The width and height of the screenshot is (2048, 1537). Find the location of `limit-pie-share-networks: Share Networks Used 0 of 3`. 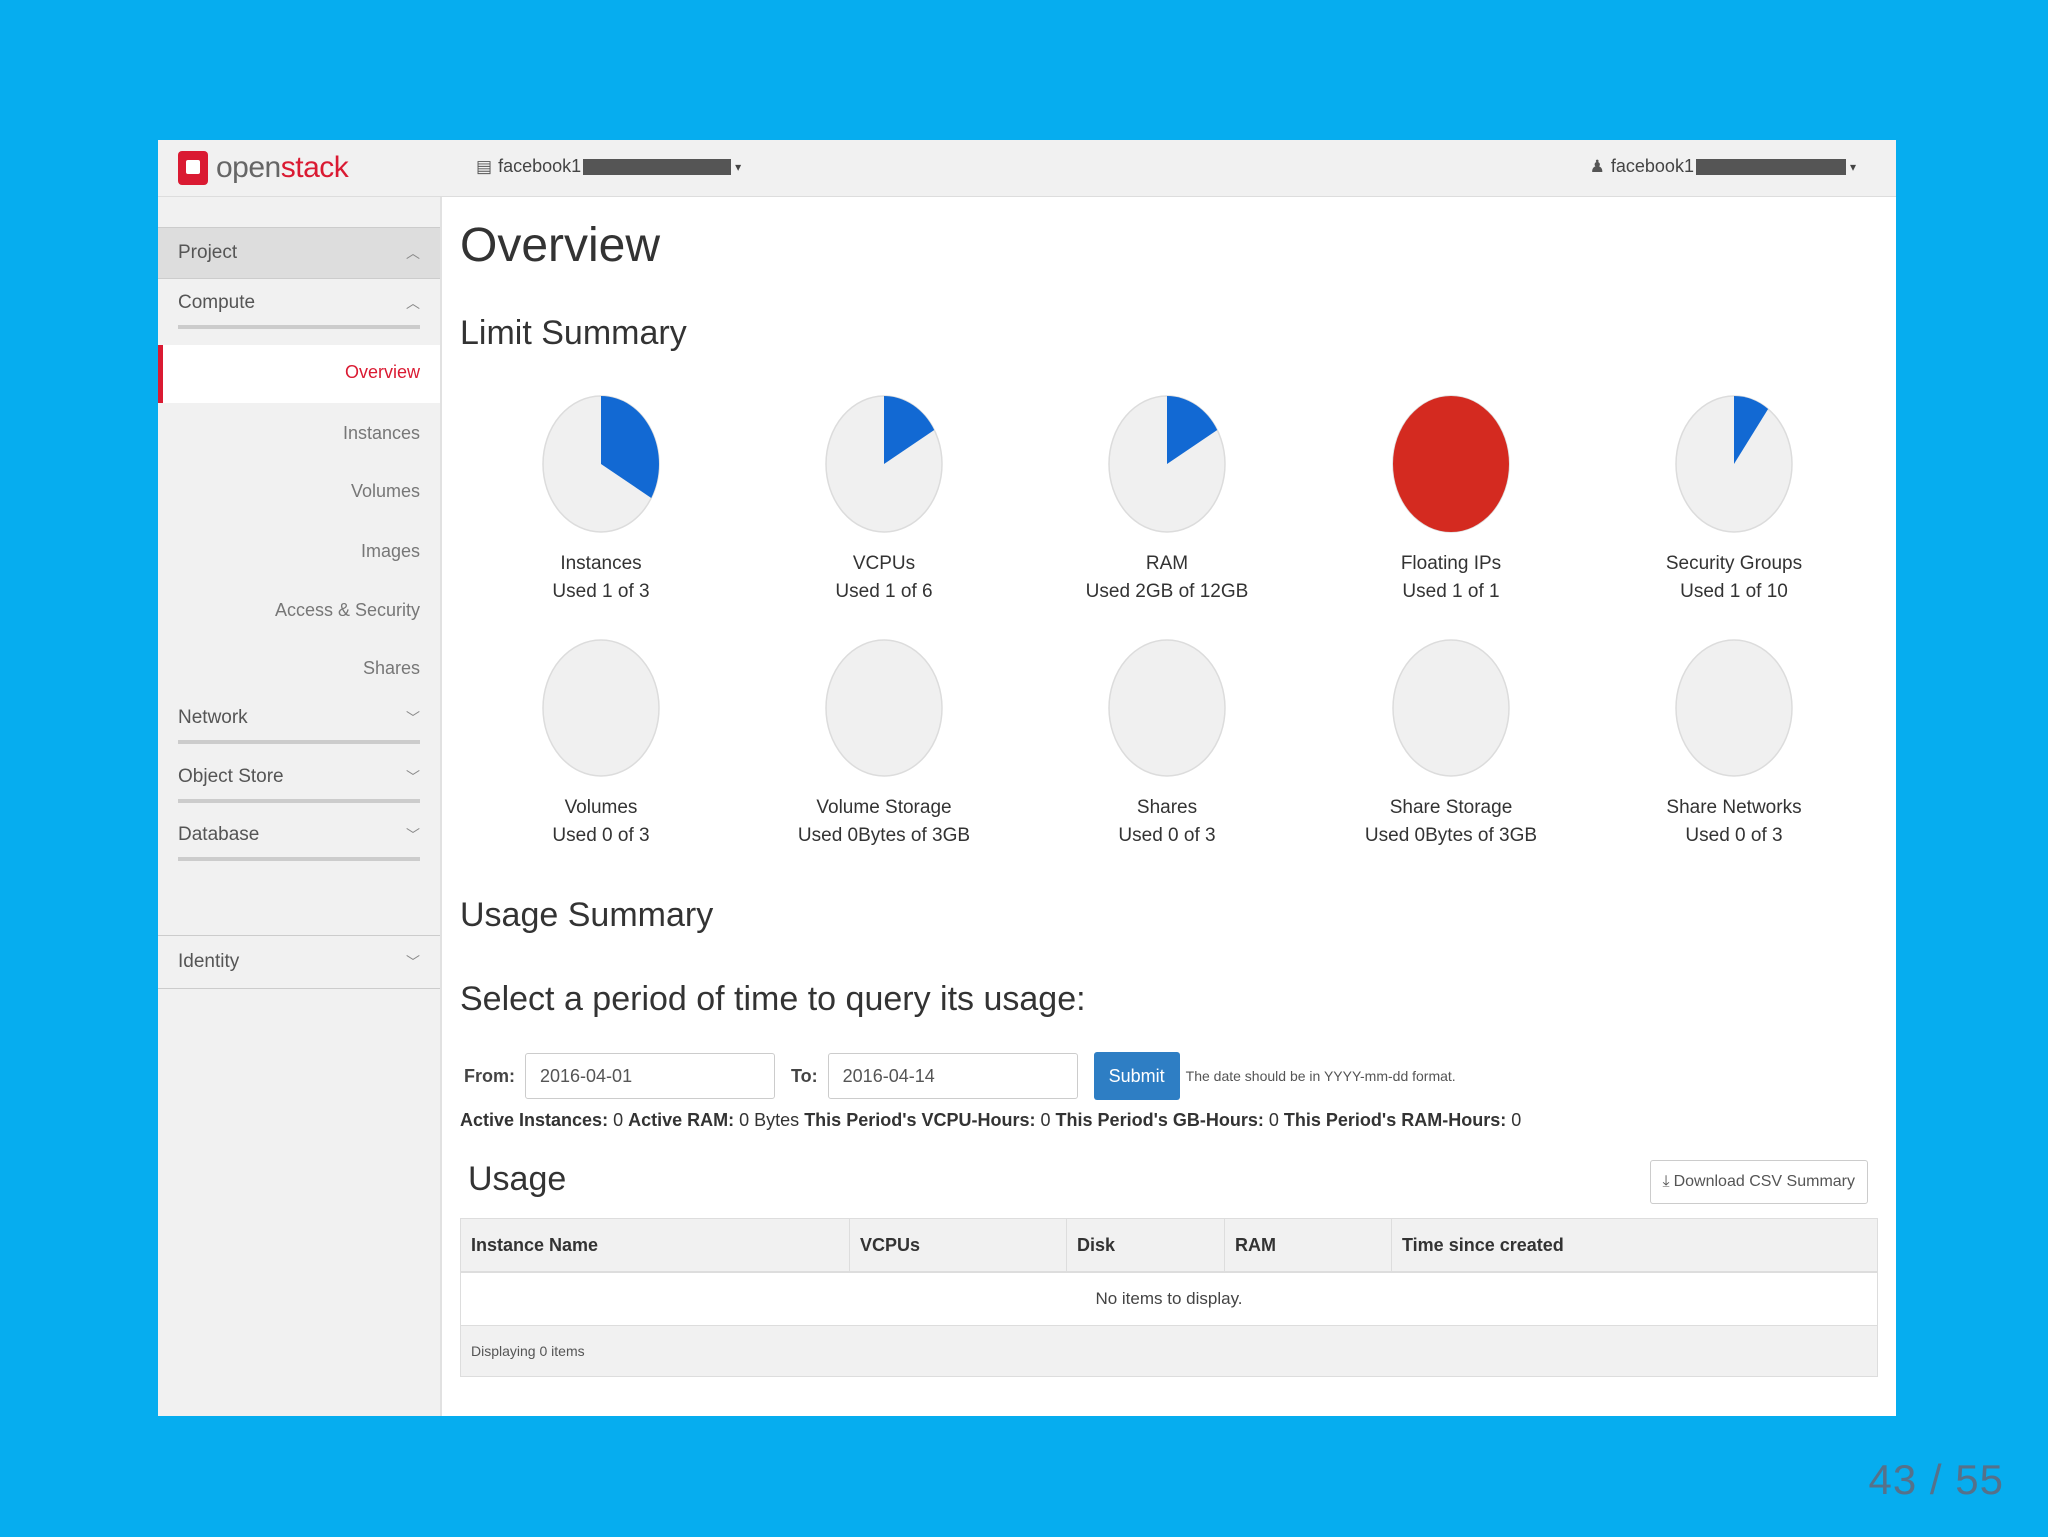

limit-pie-share-networks: Share Networks Used 0 of 3 is located at coordinates (1734, 743).